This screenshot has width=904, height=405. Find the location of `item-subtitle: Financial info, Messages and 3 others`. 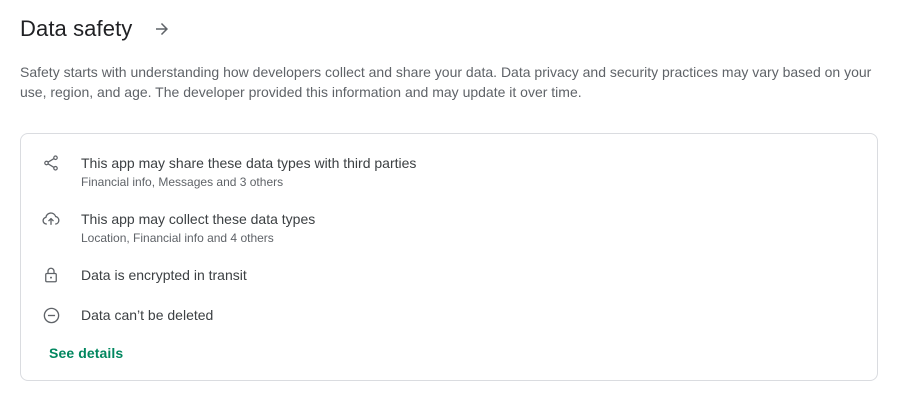

item-subtitle: Financial info, Messages and 3 others is located at coordinates (182, 182).